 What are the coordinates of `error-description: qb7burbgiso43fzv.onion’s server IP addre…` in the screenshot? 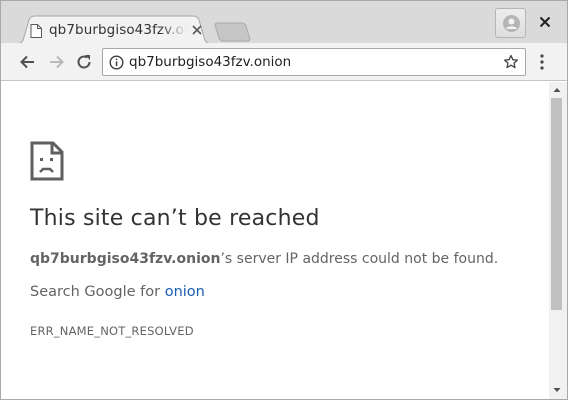 It's located at (264, 259).